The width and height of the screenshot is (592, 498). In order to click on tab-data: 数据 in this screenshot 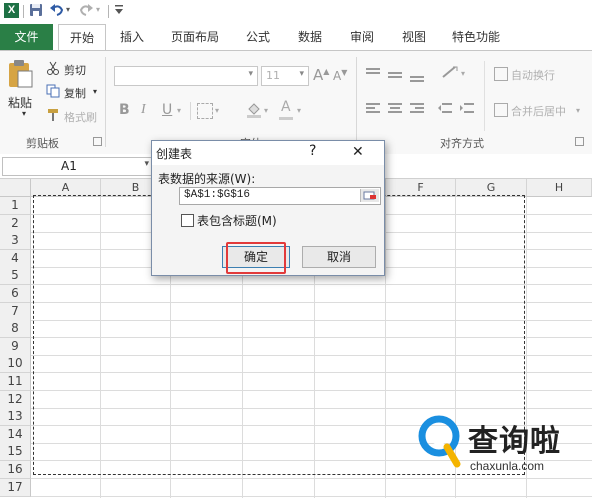, I will do `click(310, 37)`.